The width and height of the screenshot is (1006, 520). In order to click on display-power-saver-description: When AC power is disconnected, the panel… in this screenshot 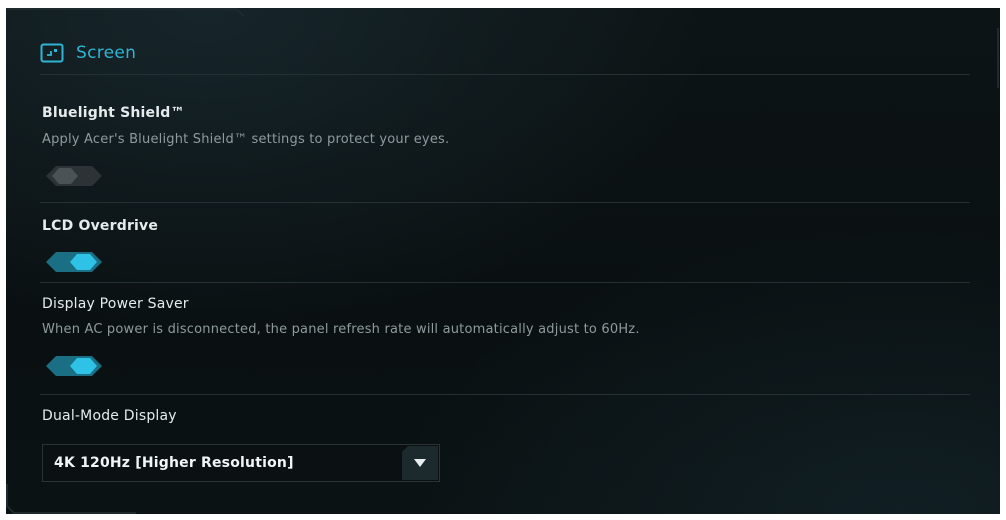, I will do `click(341, 329)`.